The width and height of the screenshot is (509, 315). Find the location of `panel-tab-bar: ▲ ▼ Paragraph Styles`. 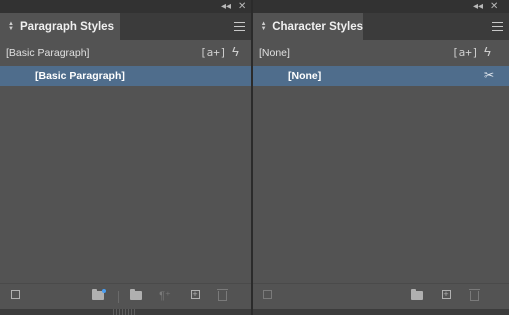

panel-tab-bar: ▲ ▼ Paragraph Styles is located at coordinates (125, 26).